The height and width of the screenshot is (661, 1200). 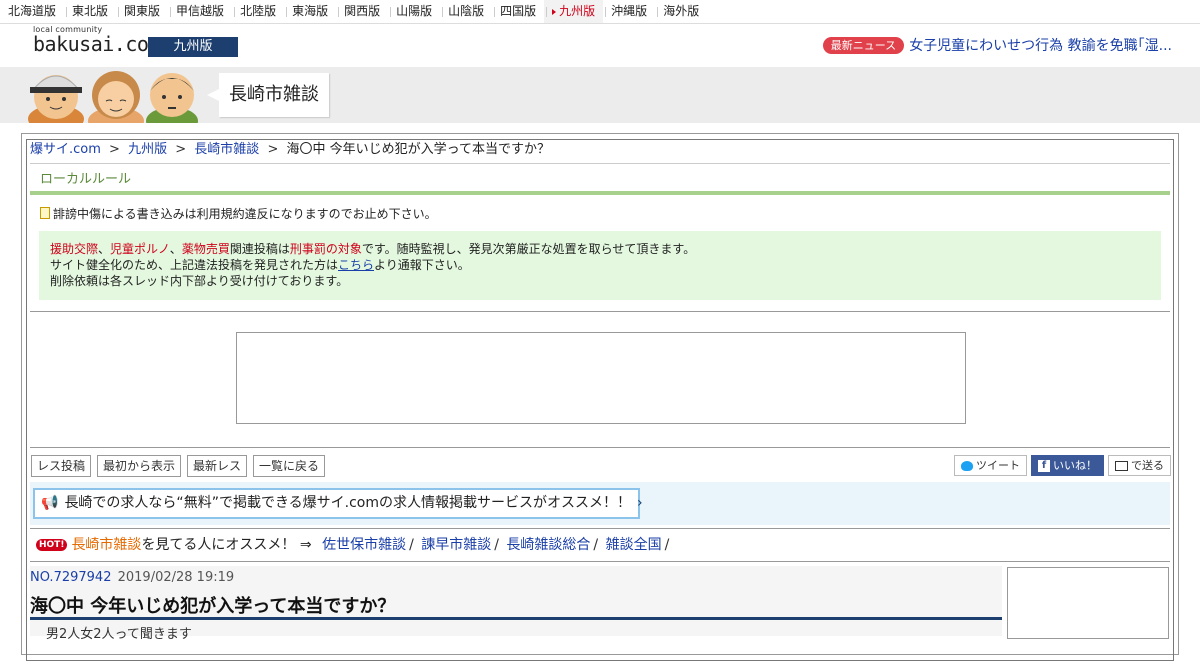 I want to click on post-header: NO.7297942 2019/02/28 19:19, so click(x=132, y=577).